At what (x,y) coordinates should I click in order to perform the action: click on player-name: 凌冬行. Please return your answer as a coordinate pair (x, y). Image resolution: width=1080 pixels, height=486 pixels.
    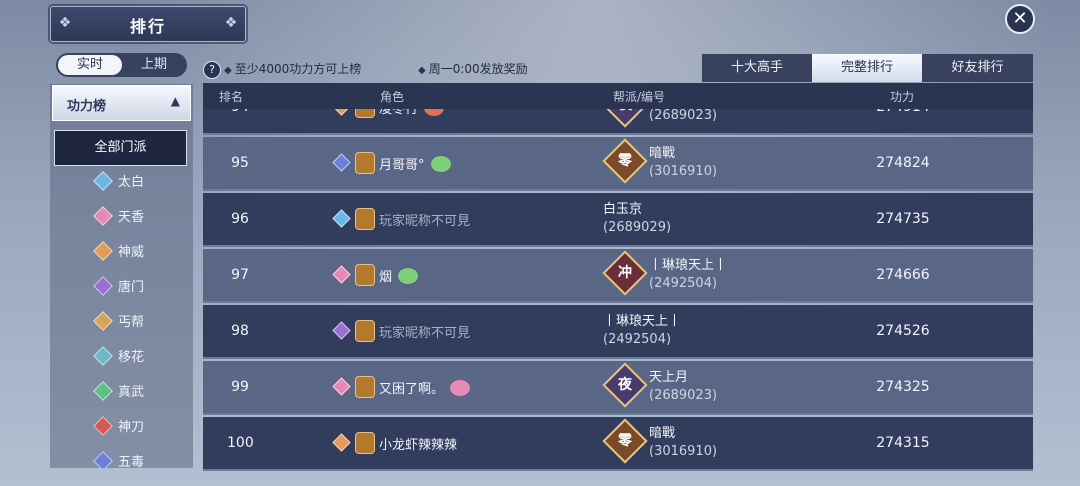
    Looking at the image, I should click on (412, 113).